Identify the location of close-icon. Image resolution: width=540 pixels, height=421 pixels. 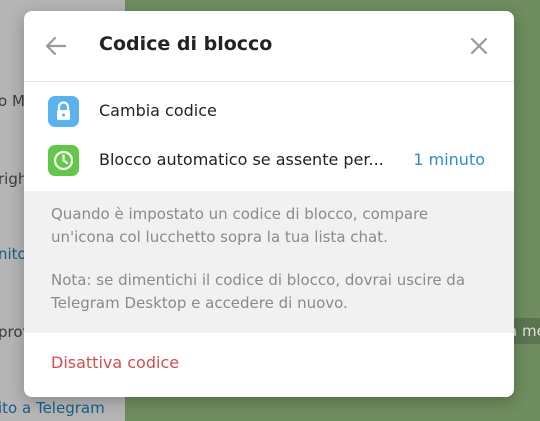
(479, 46).